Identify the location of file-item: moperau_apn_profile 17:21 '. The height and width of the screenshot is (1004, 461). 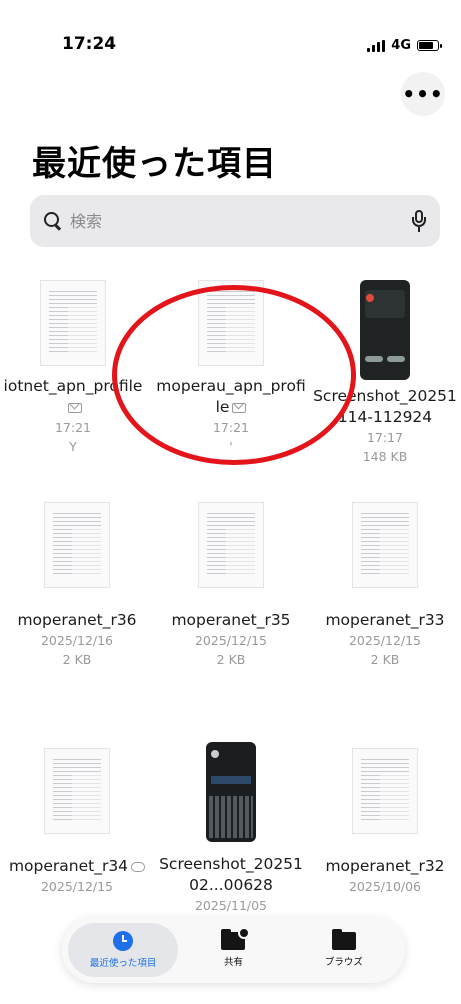
(231, 363).